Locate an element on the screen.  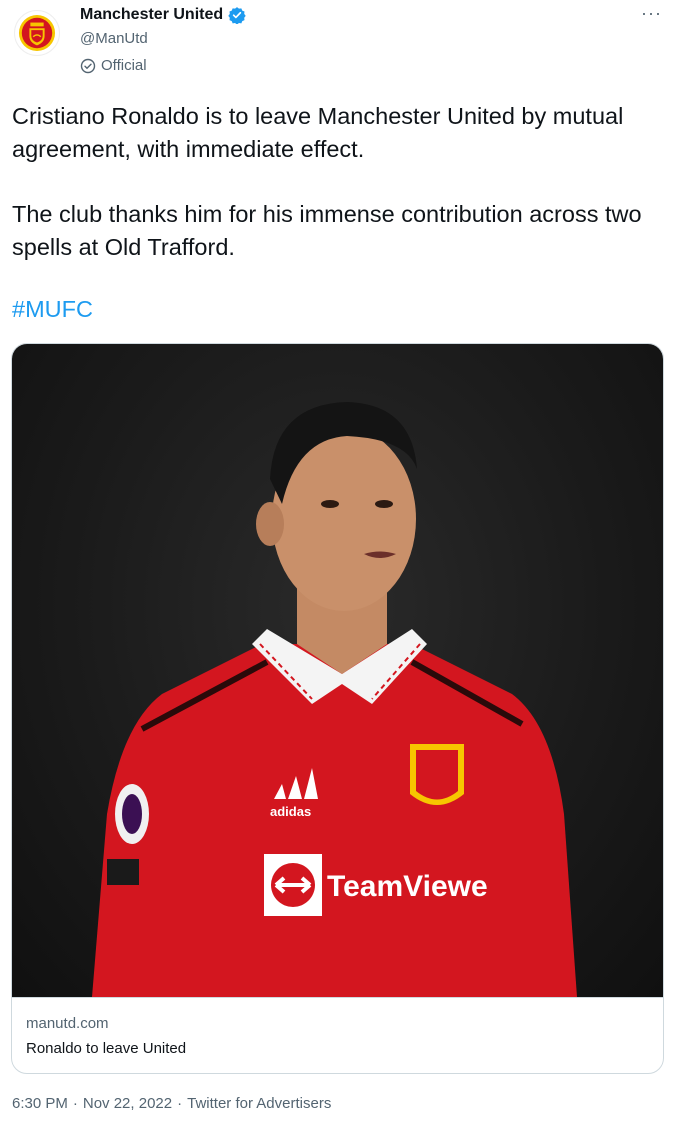
more-options-icon: ··· is located at coordinates (651, 13).